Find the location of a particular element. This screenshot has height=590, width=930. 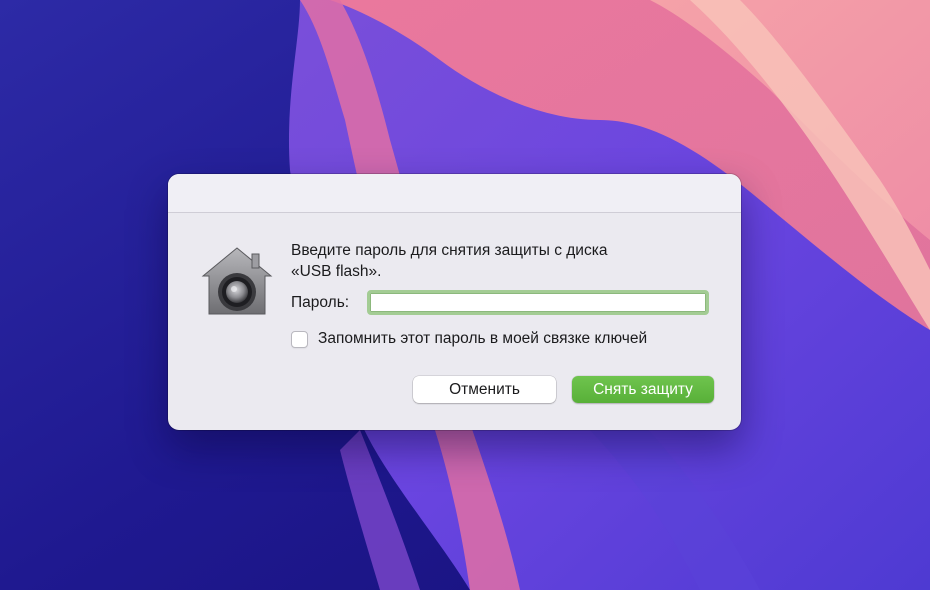

gatekeeper-lock-house-icon is located at coordinates (237, 281).